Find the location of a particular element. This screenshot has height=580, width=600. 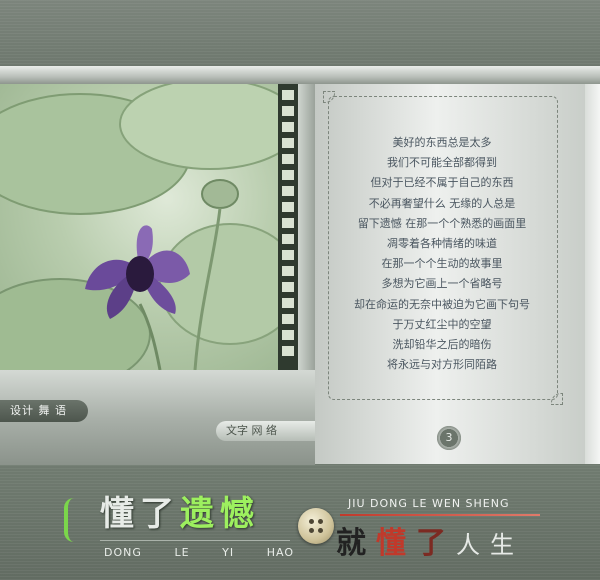

top-frame-edge is located at coordinates (300, 75).